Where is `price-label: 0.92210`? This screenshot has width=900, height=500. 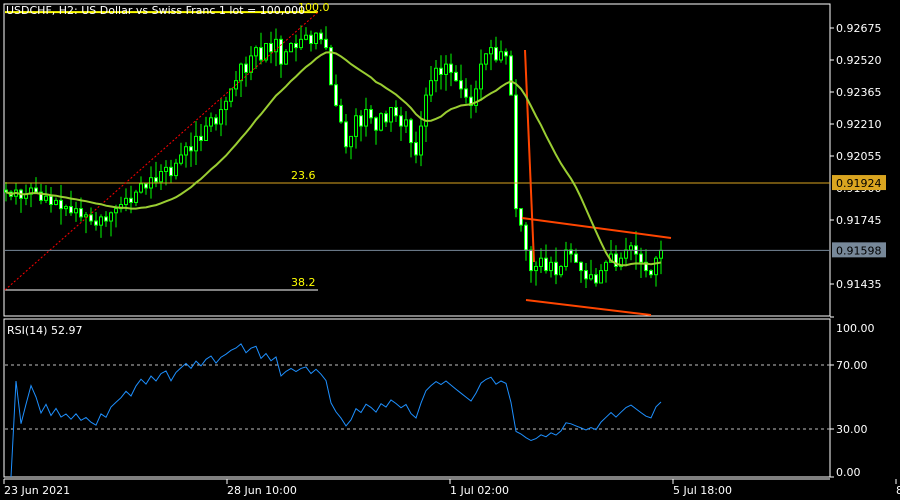 price-label: 0.92210 is located at coordinates (859, 124).